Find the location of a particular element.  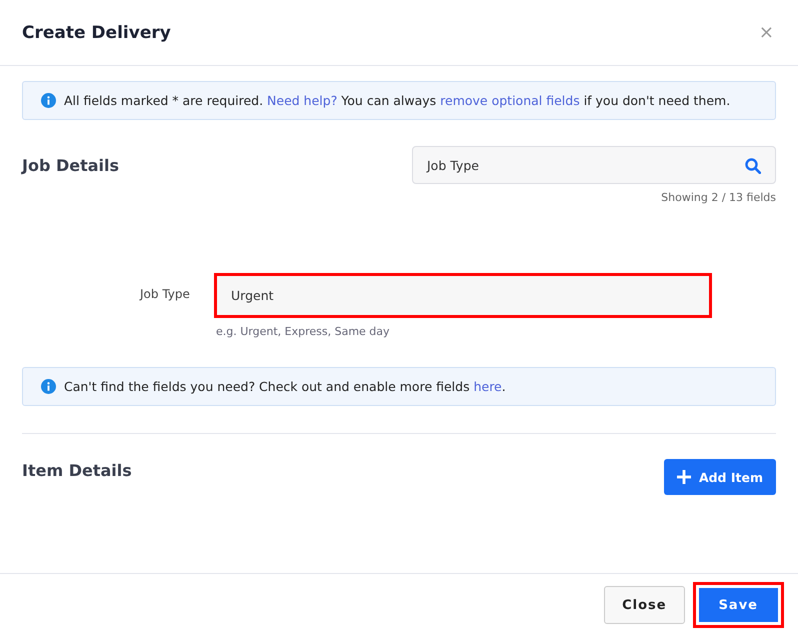

field-hint: e.g. Urgent, Express, Same day is located at coordinates (303, 331).